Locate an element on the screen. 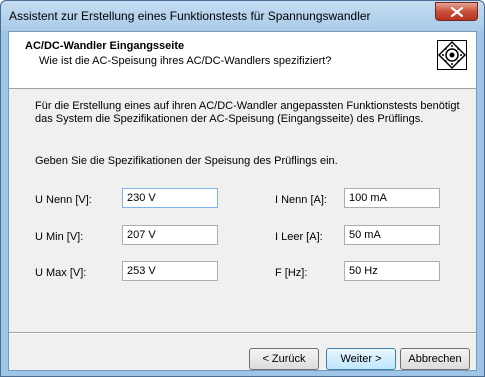 Image resolution: width=485 pixels, height=377 pixels. frequency-label: F [Hz]: is located at coordinates (291, 273).